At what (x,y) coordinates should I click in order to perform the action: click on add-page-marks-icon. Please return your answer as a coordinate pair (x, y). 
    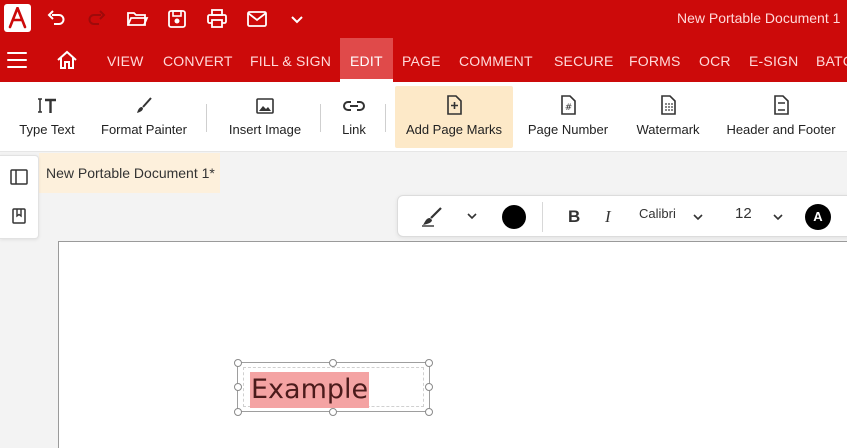
    Looking at the image, I should click on (454, 101).